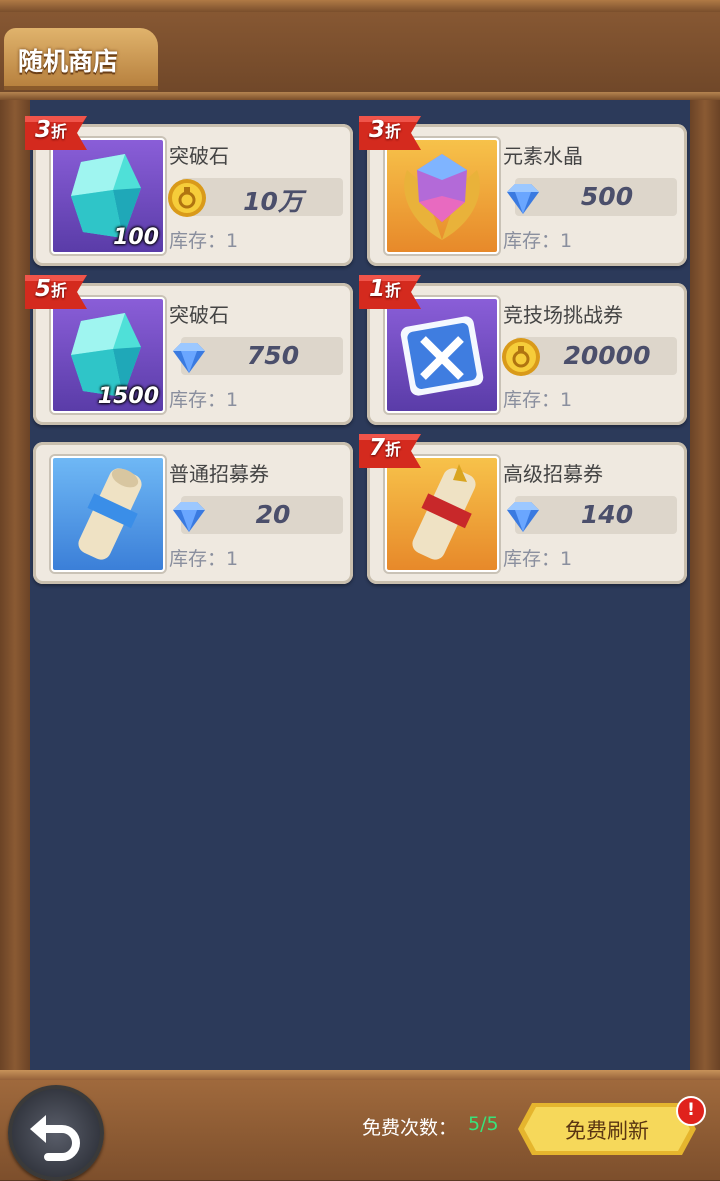 This screenshot has height=1181, width=720. I want to click on discount-value: 5, so click(43, 289).